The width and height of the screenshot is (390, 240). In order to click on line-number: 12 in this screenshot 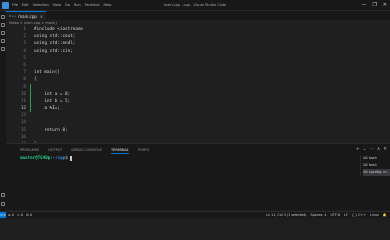, I will do `click(23, 109)`.